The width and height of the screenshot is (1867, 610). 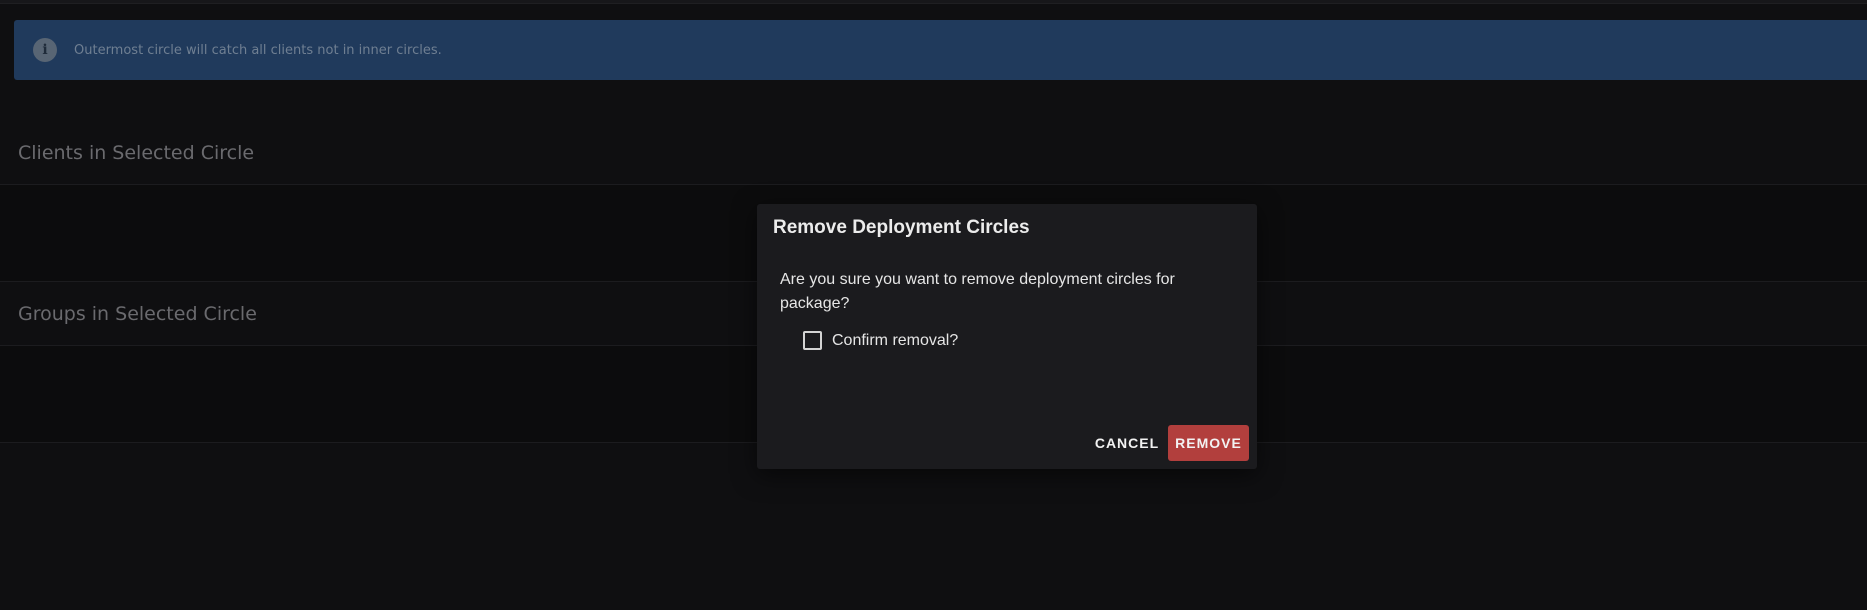 I want to click on top-divider, so click(x=933, y=2).